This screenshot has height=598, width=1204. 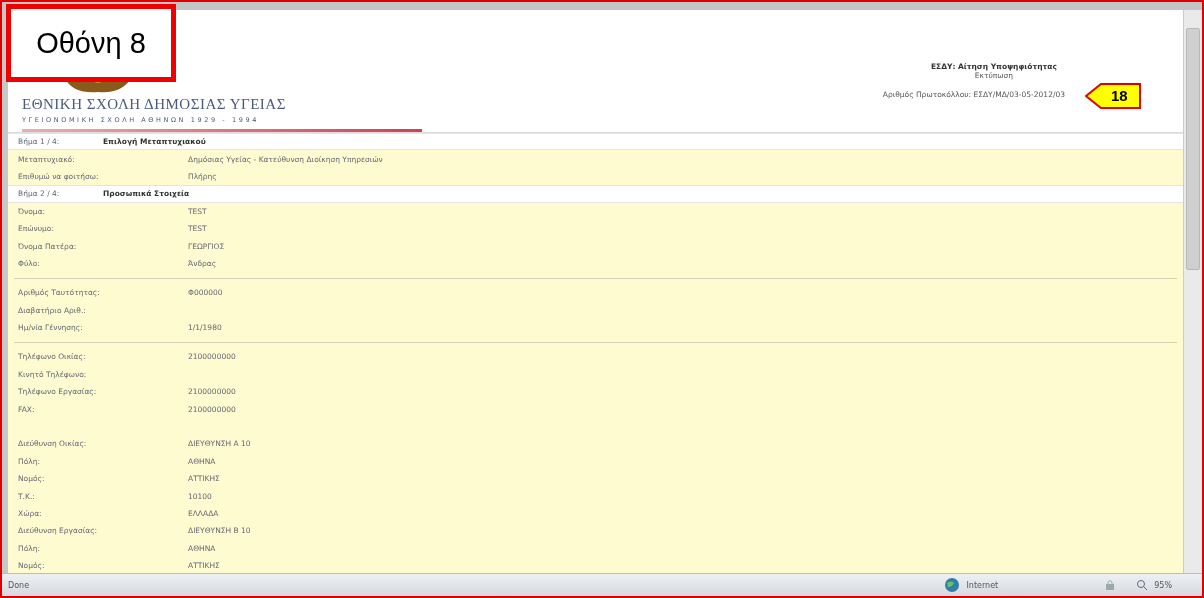 I want to click on scroll-thumb, so click(x=1193, y=149).